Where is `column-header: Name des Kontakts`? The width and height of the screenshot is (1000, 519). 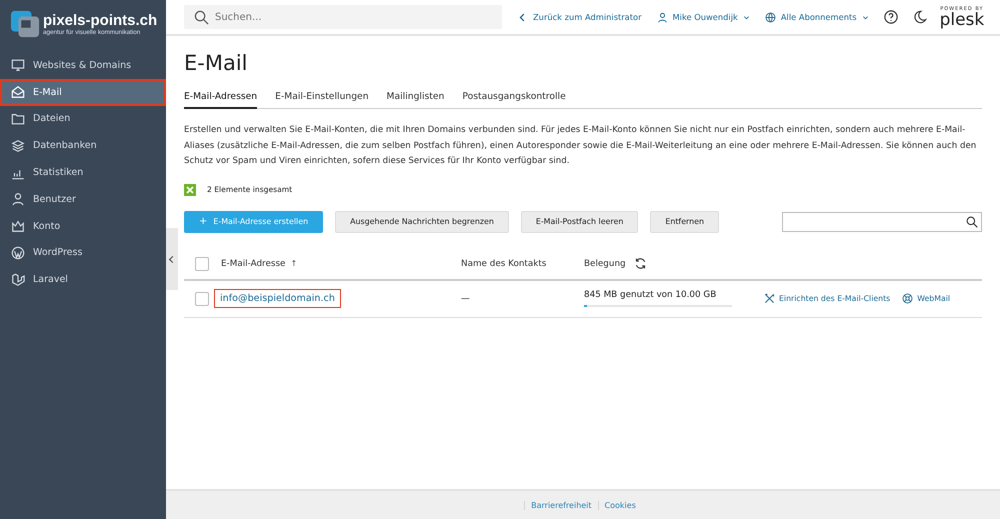
column-header: Name des Kontakts is located at coordinates (504, 263).